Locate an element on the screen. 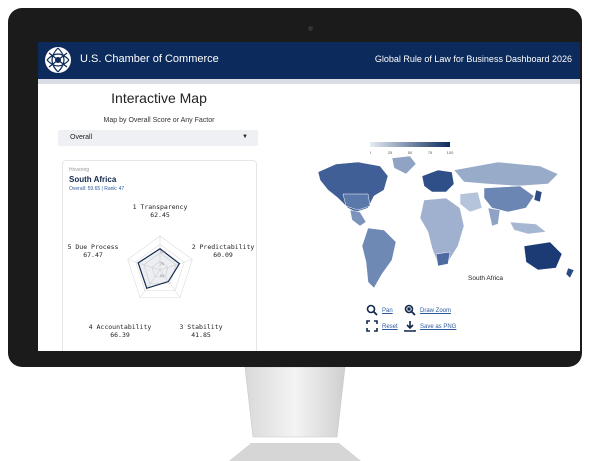 Image resolution: width=590 pixels, height=461 pixels. pan-search-icon is located at coordinates (372, 310).